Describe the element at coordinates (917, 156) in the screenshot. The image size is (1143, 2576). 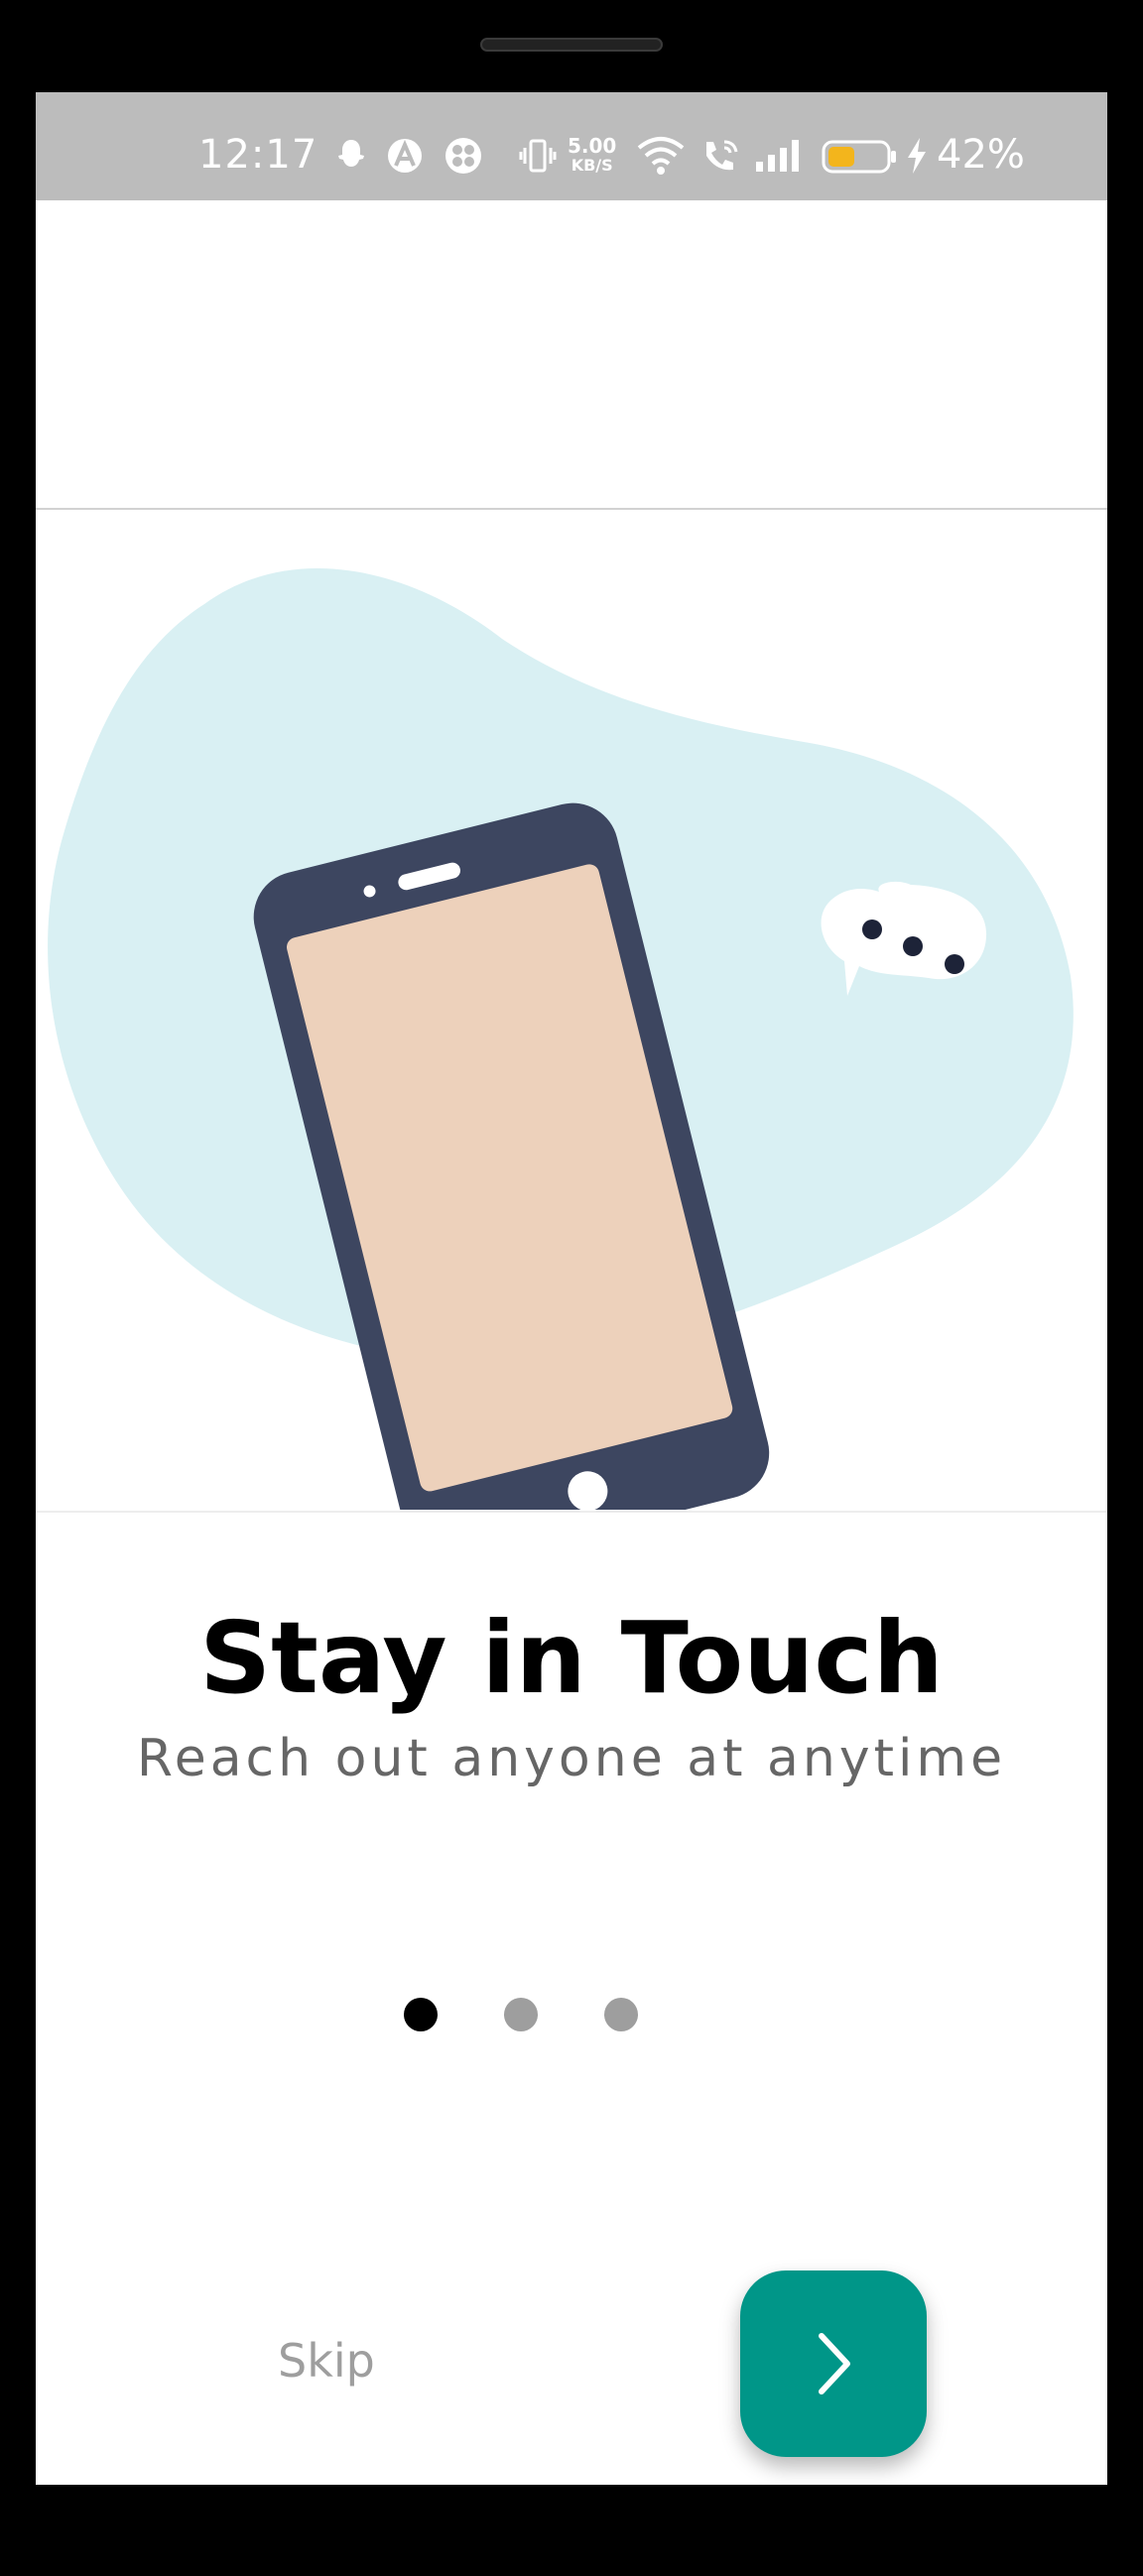
I see `charging-icon` at that location.